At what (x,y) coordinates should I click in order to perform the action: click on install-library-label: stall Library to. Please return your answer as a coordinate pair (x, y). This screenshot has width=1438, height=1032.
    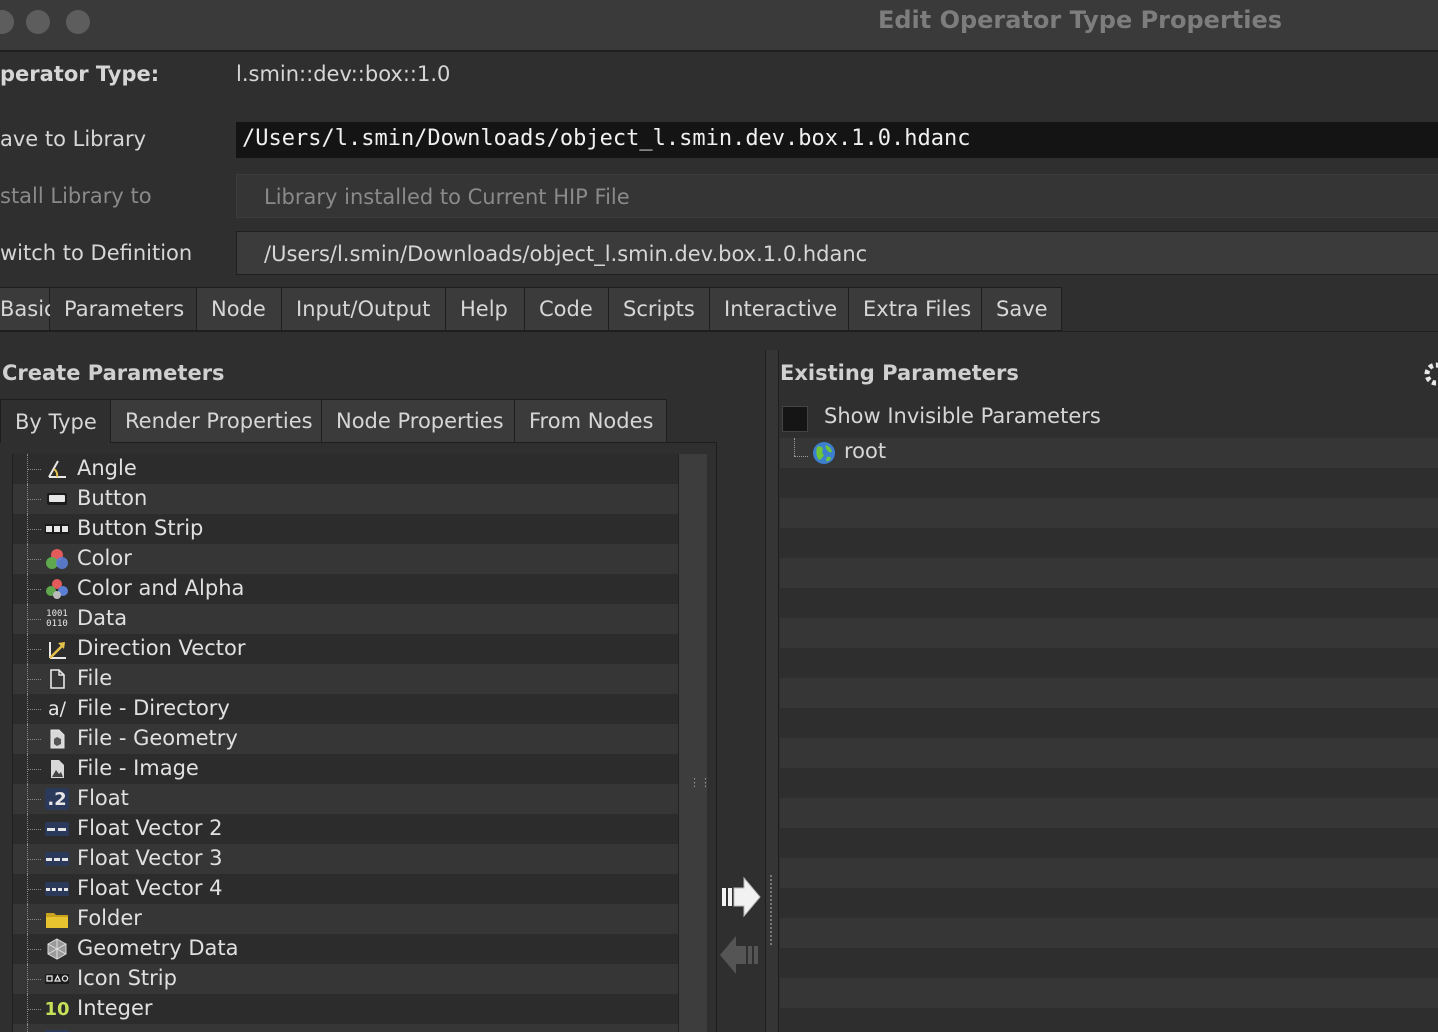
    Looking at the image, I should click on (76, 196).